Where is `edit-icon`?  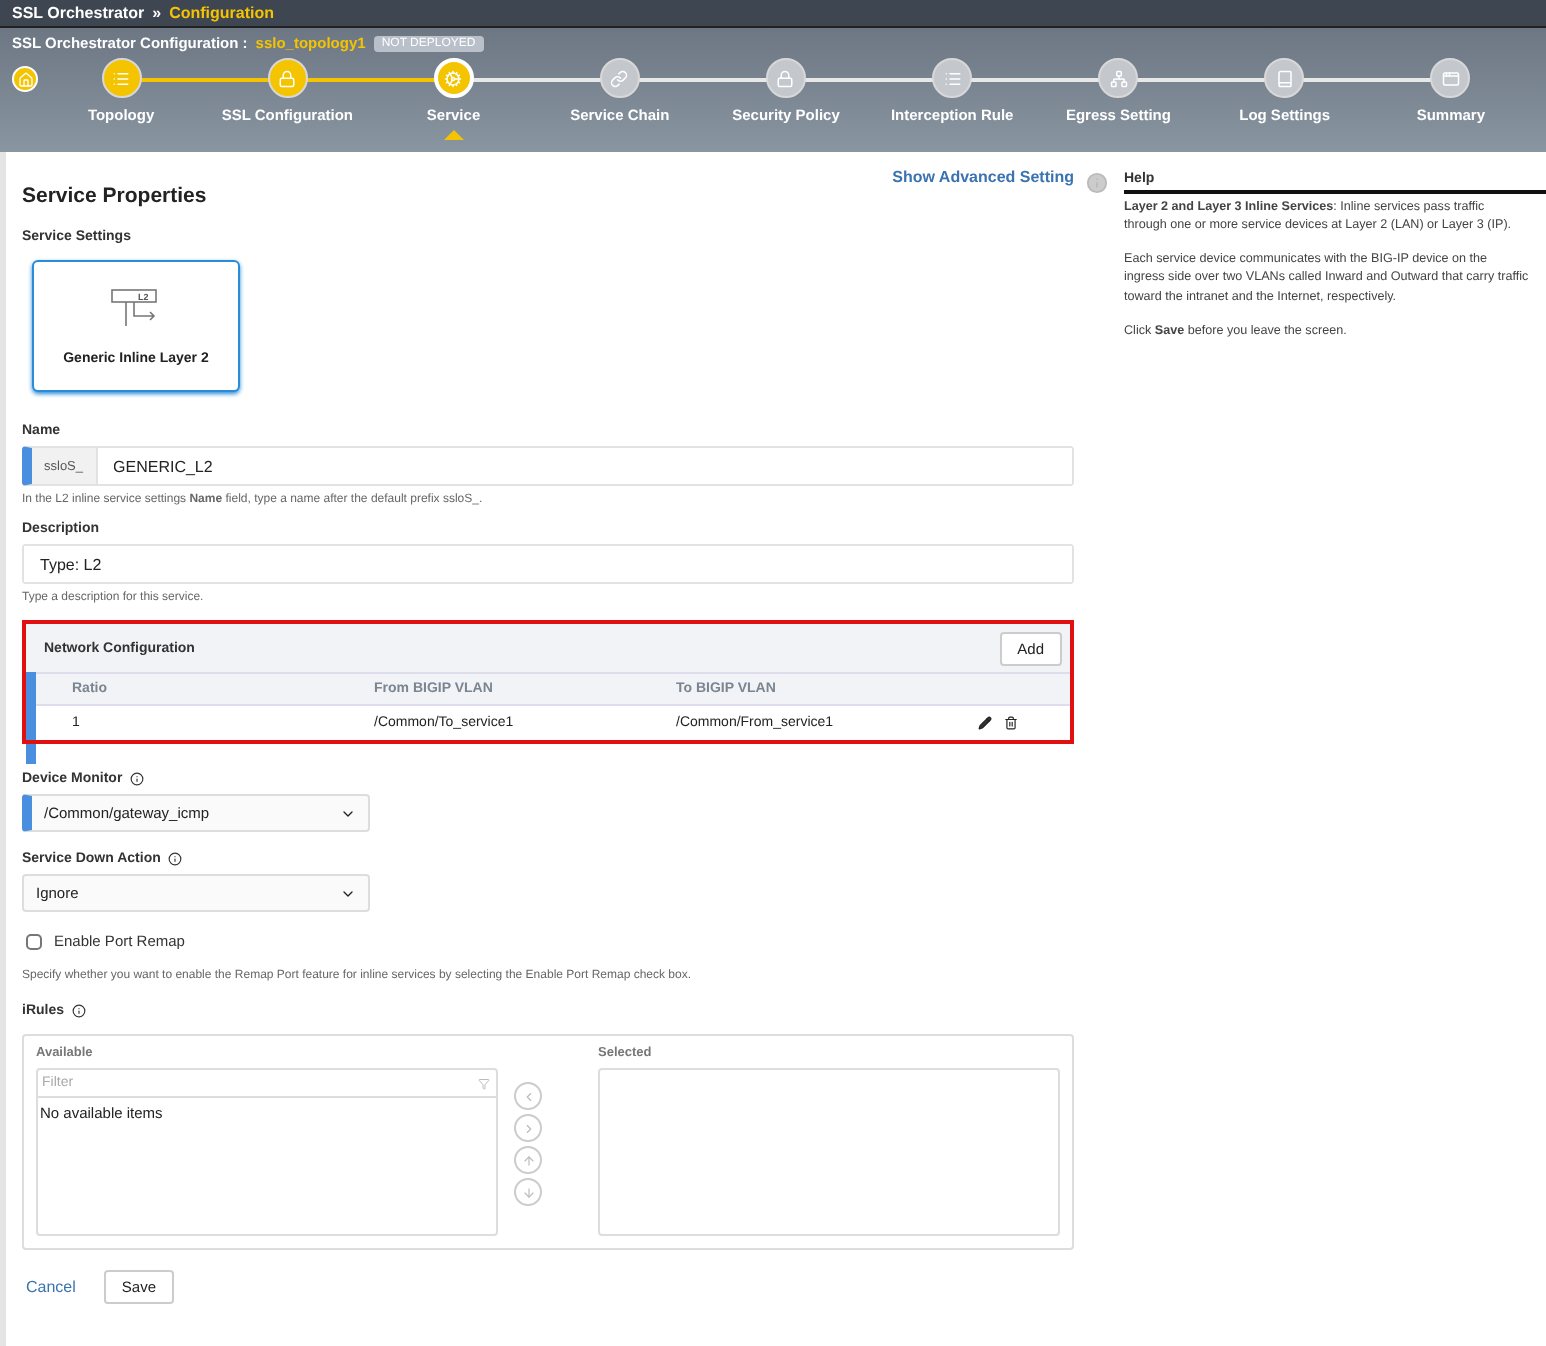 edit-icon is located at coordinates (985, 723).